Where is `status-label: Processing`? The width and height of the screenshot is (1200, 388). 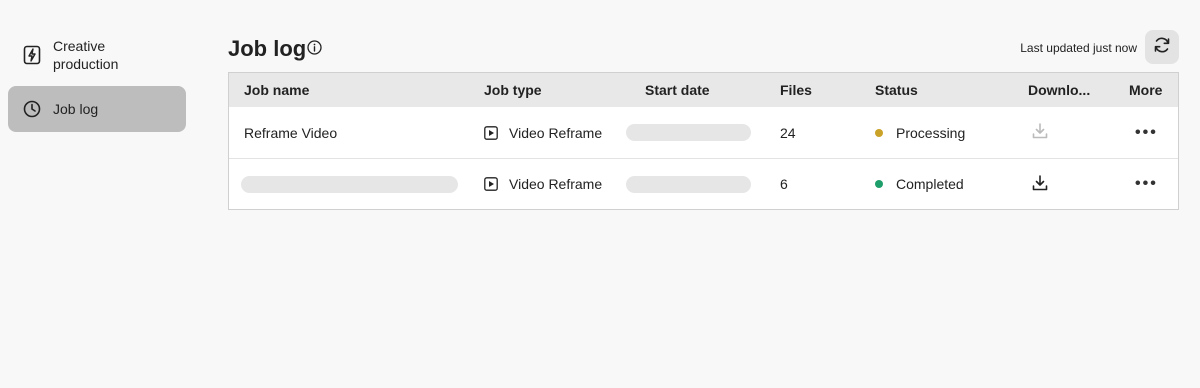
status-label: Processing is located at coordinates (931, 132).